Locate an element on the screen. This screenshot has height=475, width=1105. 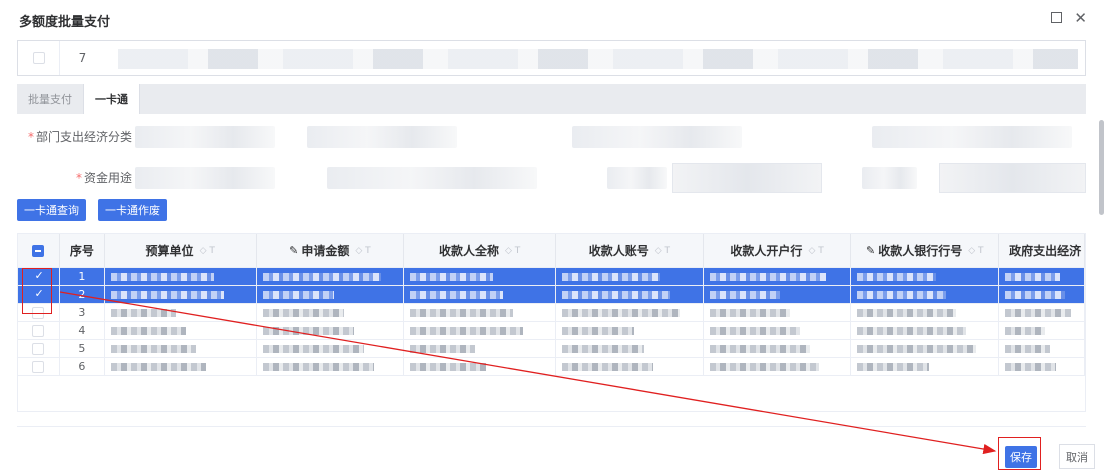
tab-batch-payment: 批量支付 is located at coordinates (50, 99).